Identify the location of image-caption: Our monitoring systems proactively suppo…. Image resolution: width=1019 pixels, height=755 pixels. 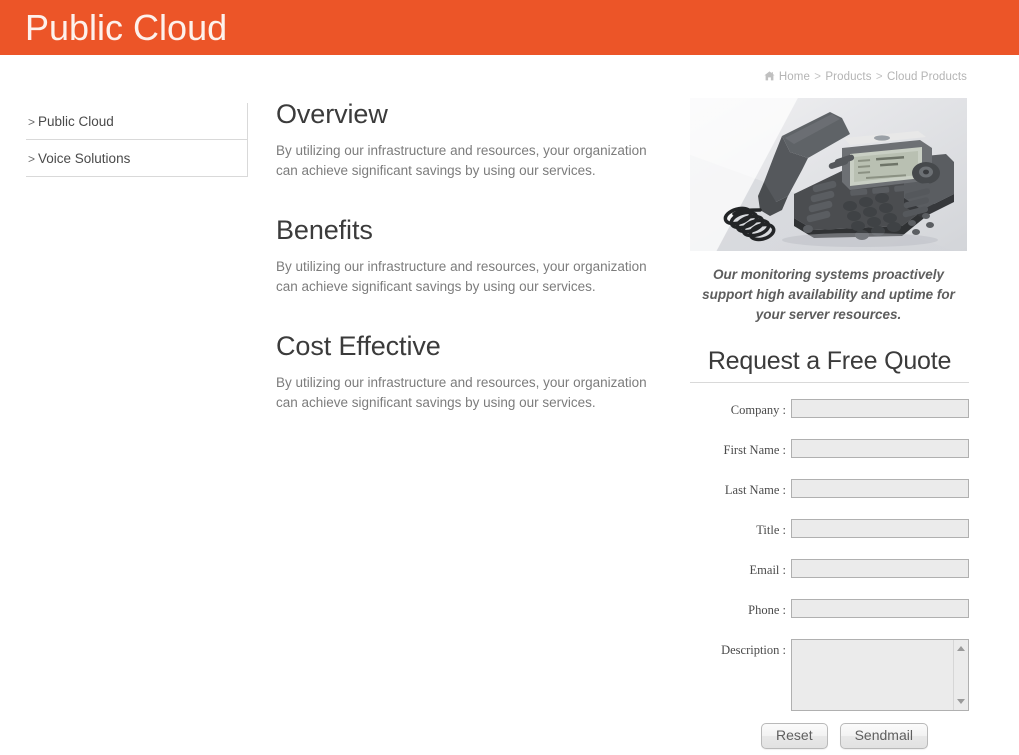
(828, 294).